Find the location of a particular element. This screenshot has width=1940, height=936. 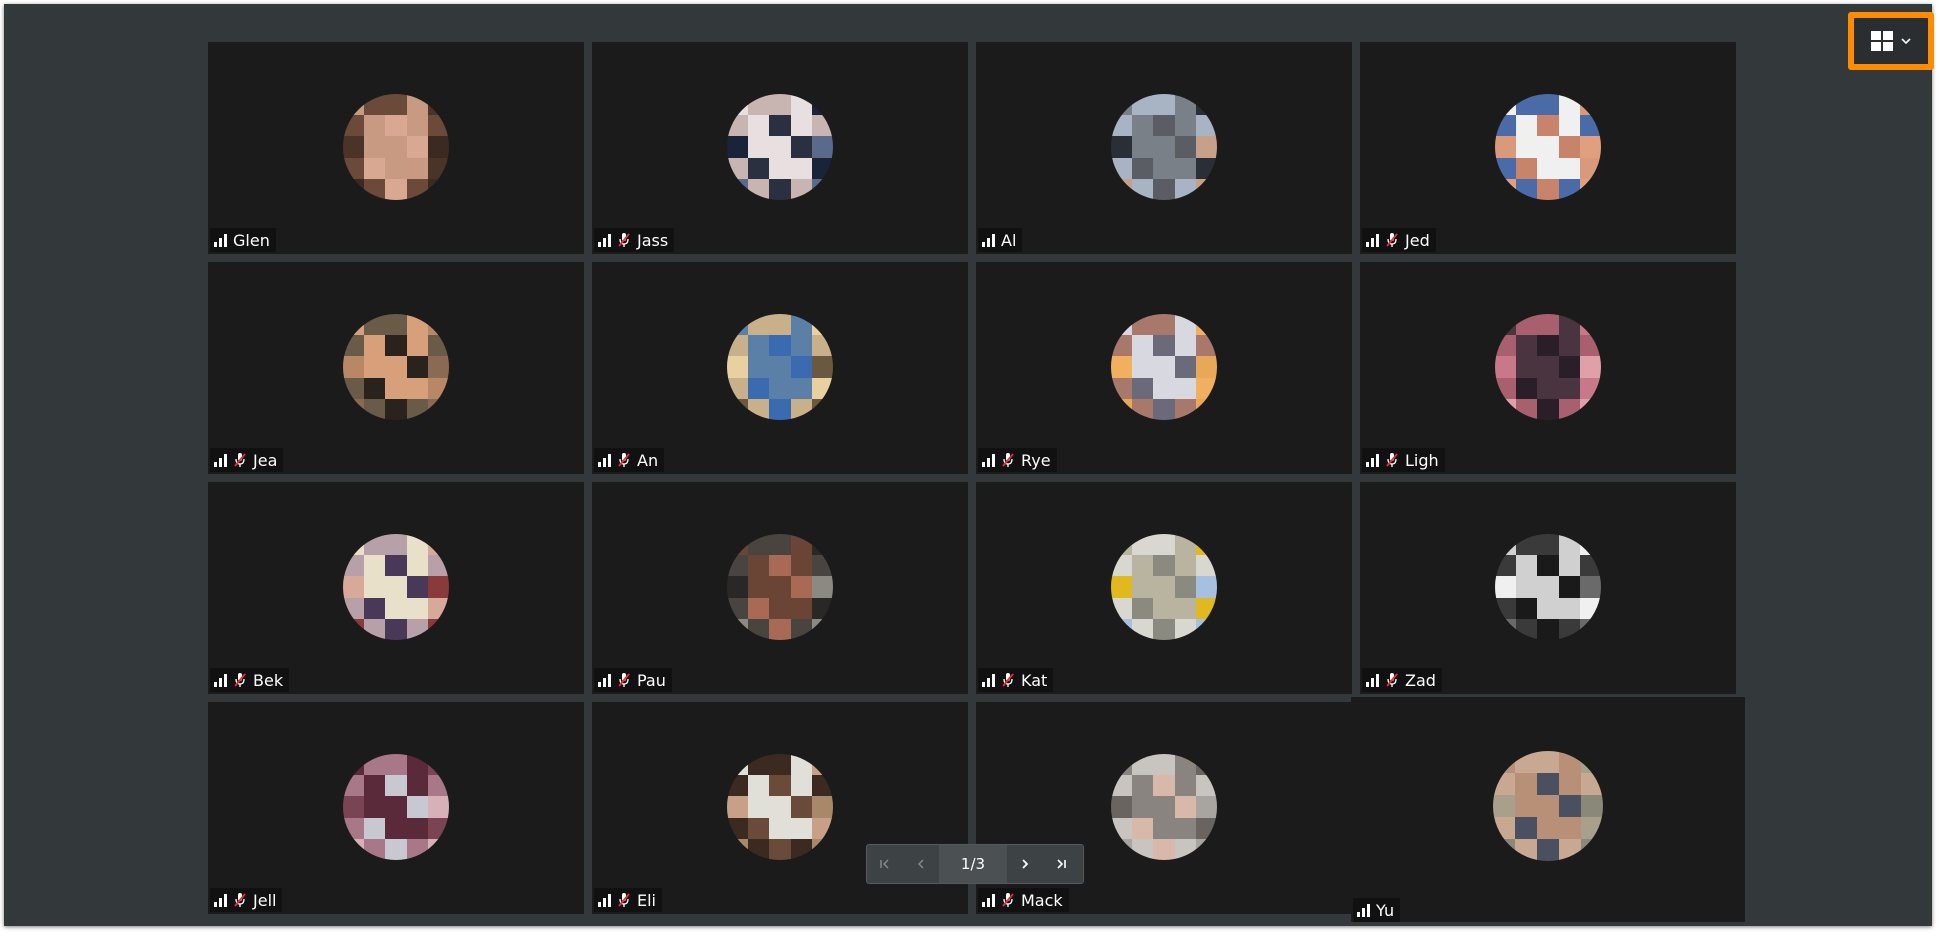

participant-name-tag: Yu is located at coordinates (1377, 910).